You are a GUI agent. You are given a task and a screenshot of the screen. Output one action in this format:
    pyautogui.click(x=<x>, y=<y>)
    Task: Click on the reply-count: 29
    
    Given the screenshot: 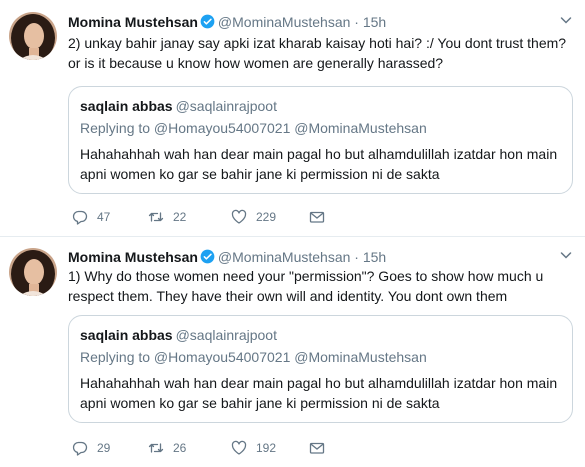 What is the action you would take?
    pyautogui.click(x=104, y=448)
    